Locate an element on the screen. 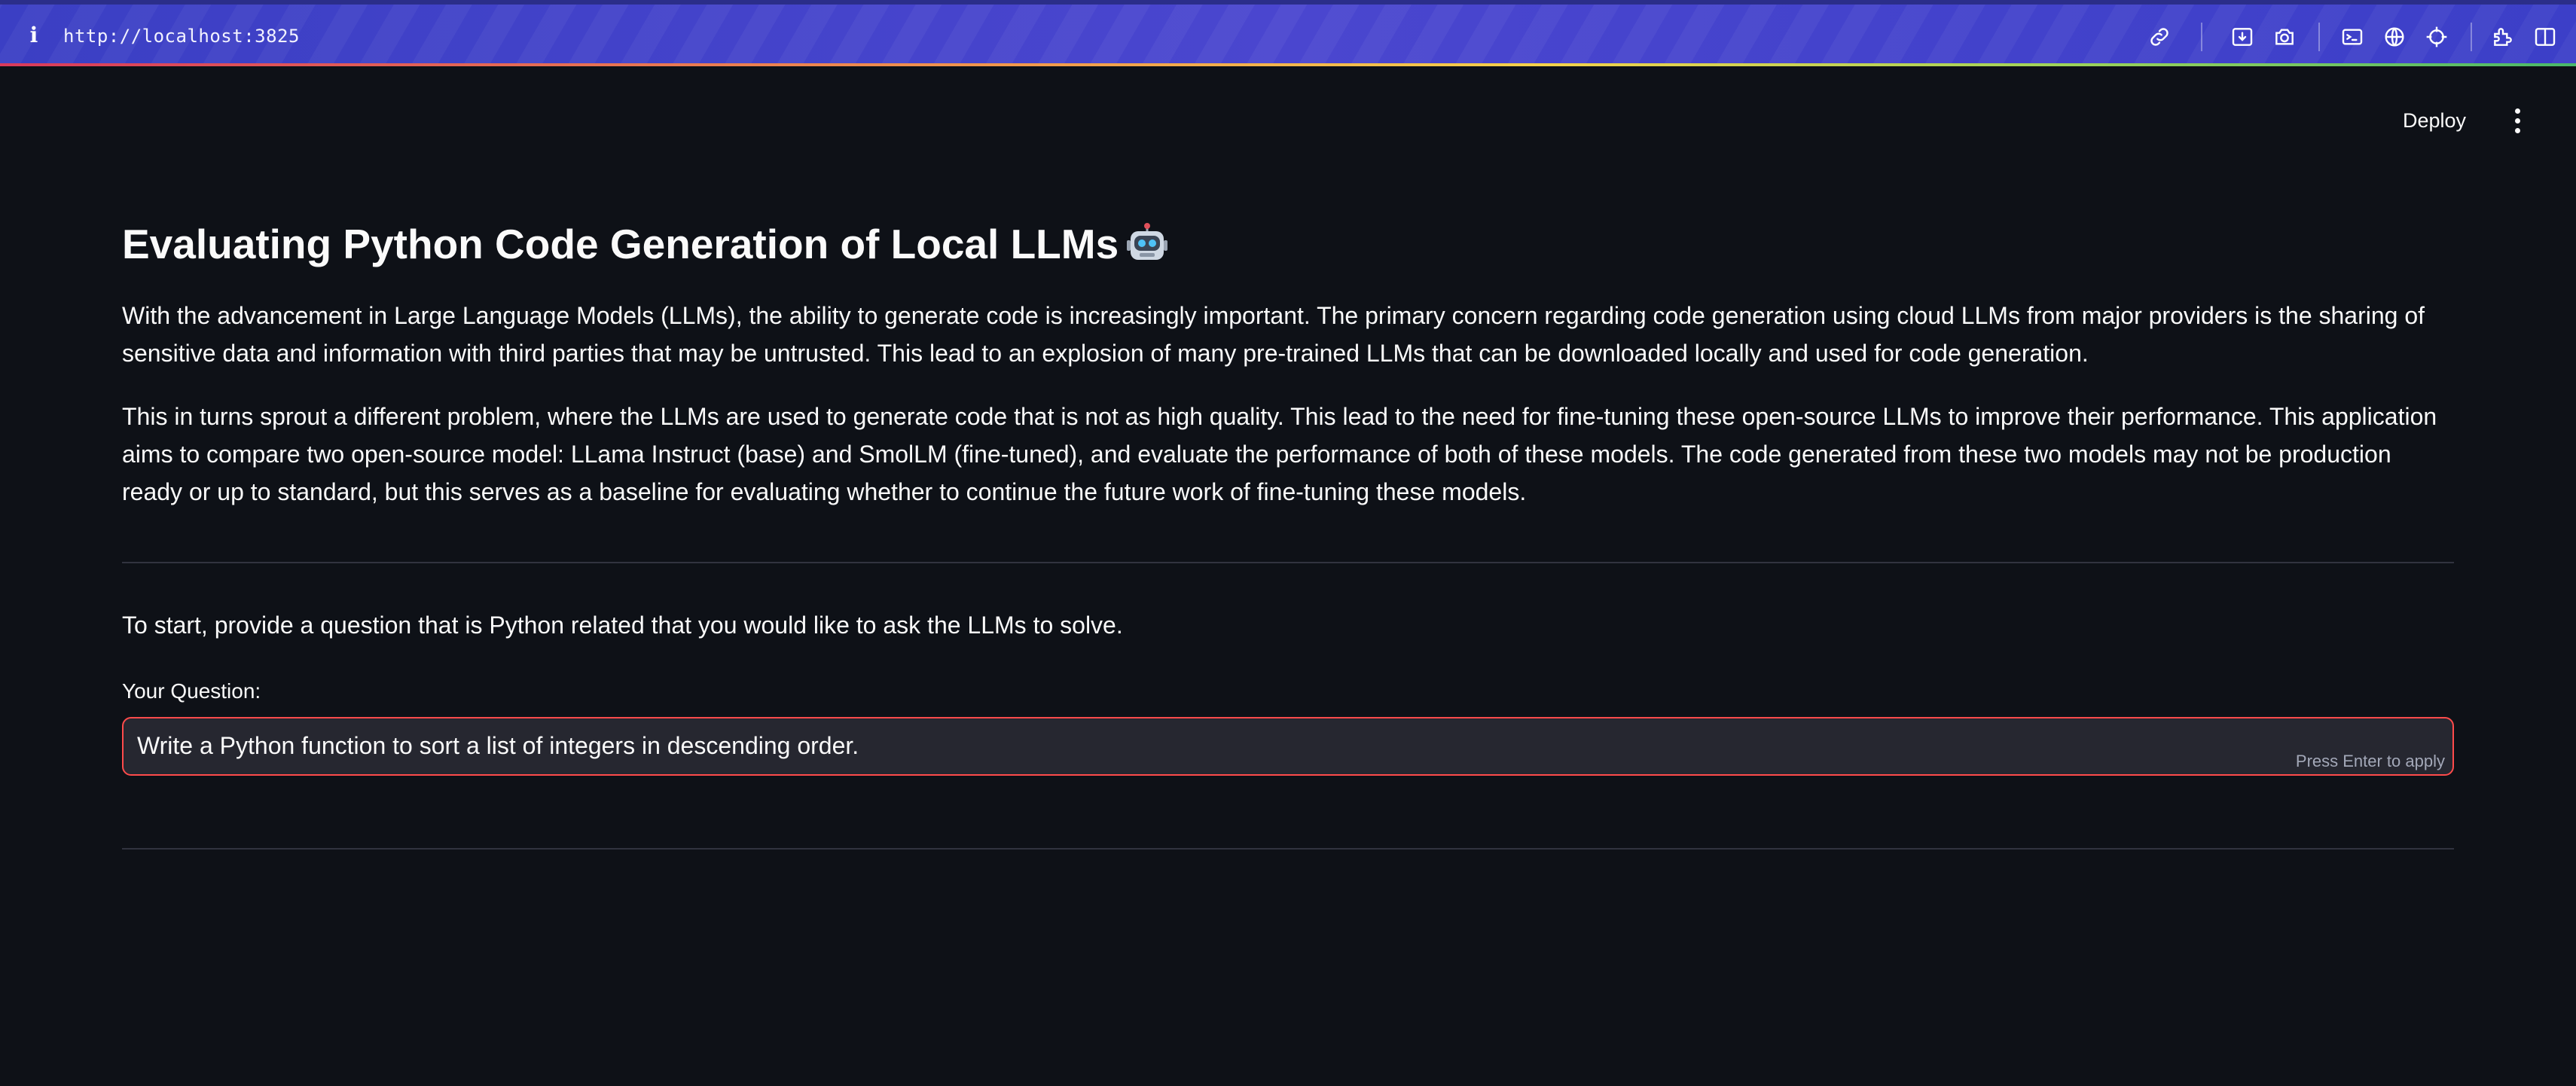  enter-hint: Press Enter to apply is located at coordinates (2370, 761).